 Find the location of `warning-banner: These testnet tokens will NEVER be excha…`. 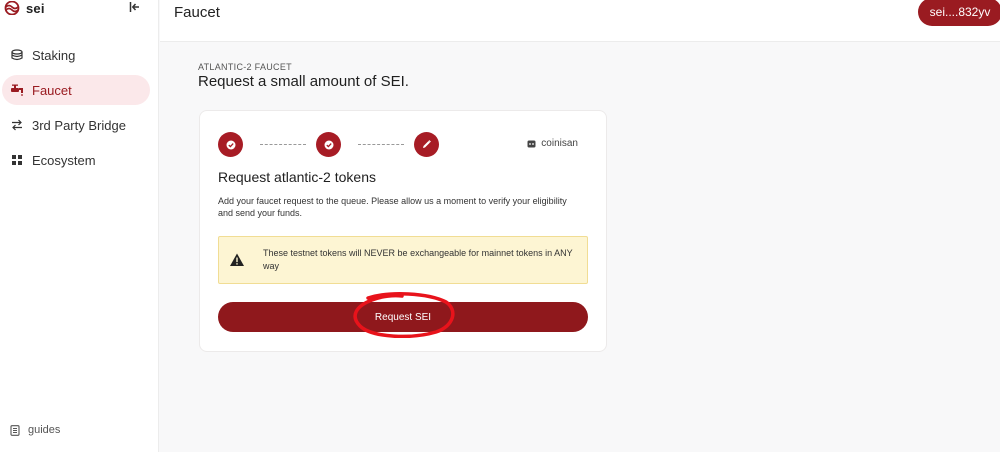

warning-banner: These testnet tokens will NEVER be excha… is located at coordinates (403, 260).